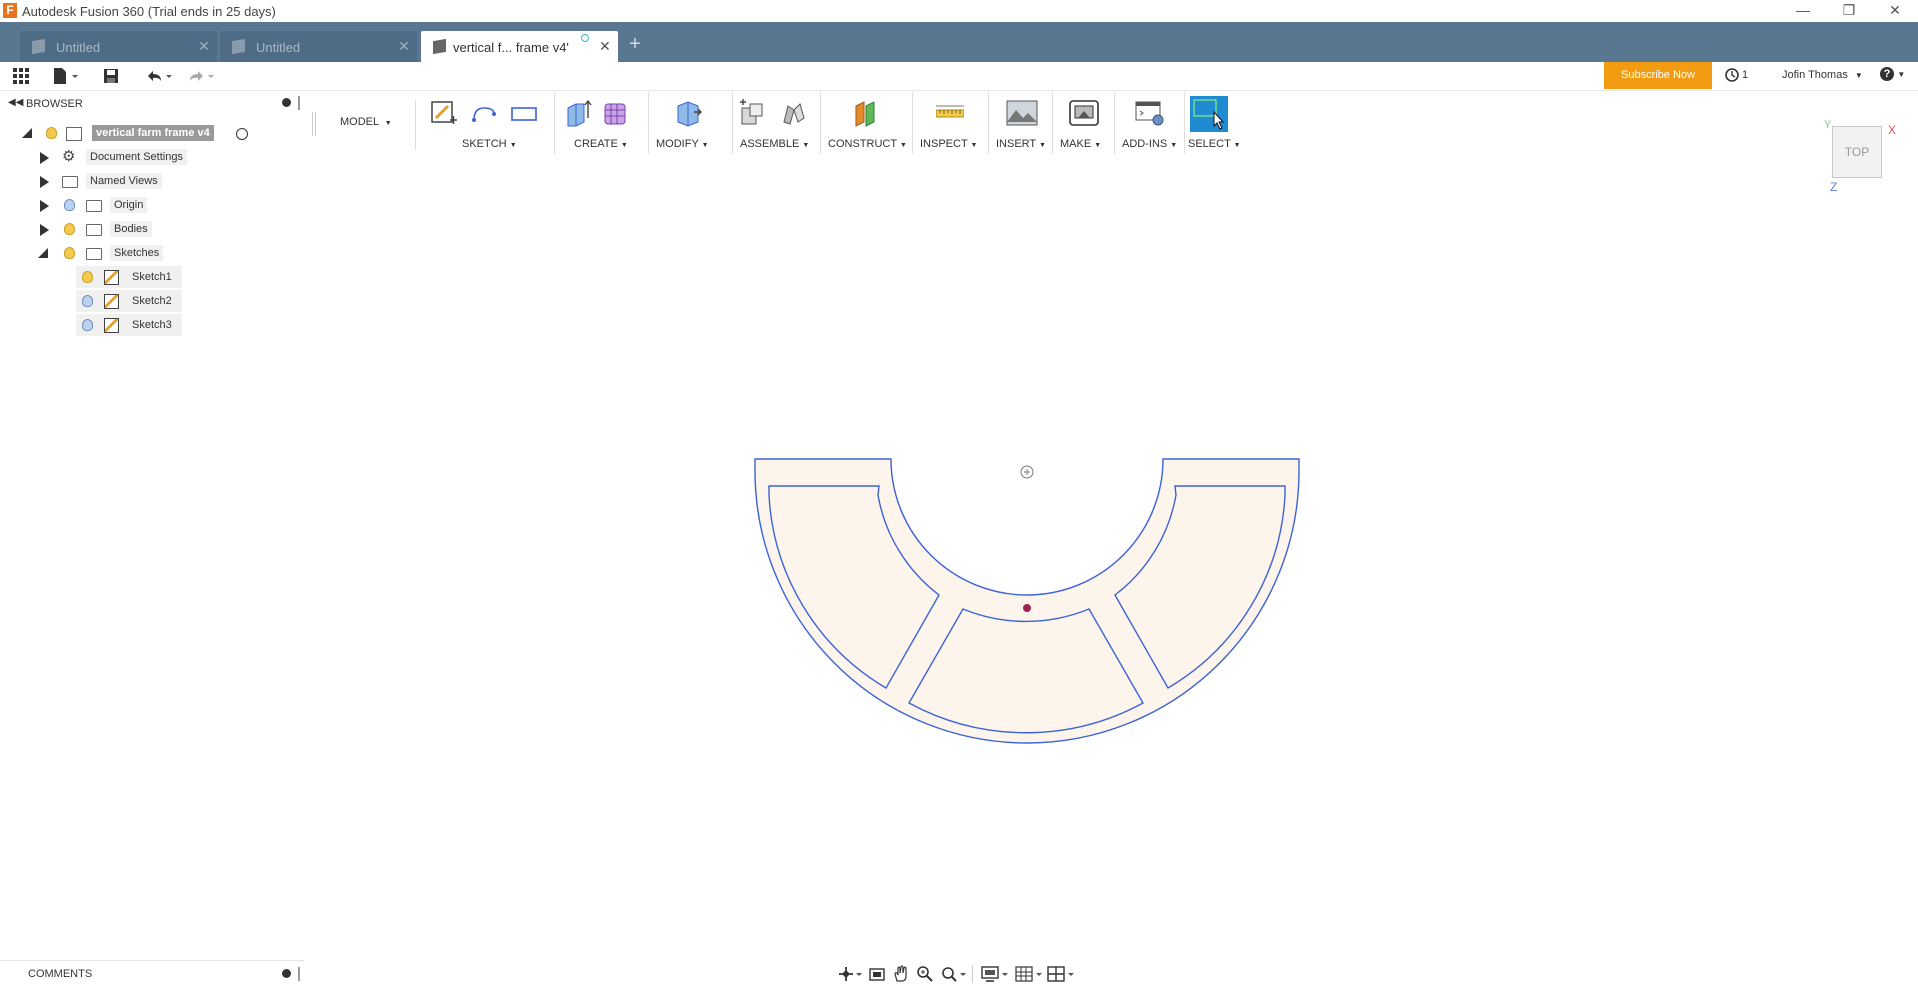 Image resolution: width=1918 pixels, height=991 pixels. I want to click on extrude-icon, so click(578, 113).